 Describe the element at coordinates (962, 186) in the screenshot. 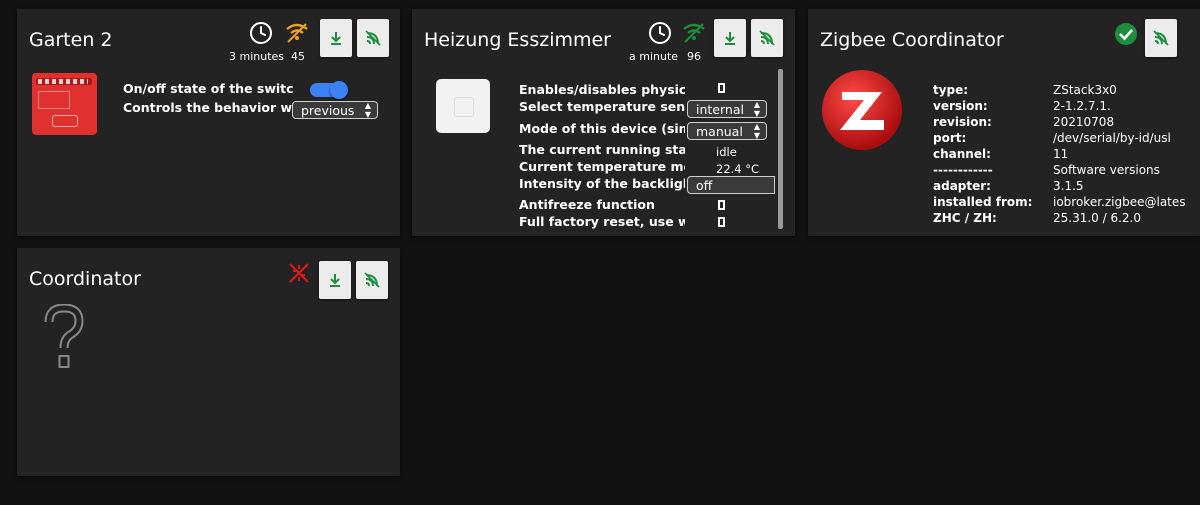

I see `info-key-adapter: adapter:` at that location.